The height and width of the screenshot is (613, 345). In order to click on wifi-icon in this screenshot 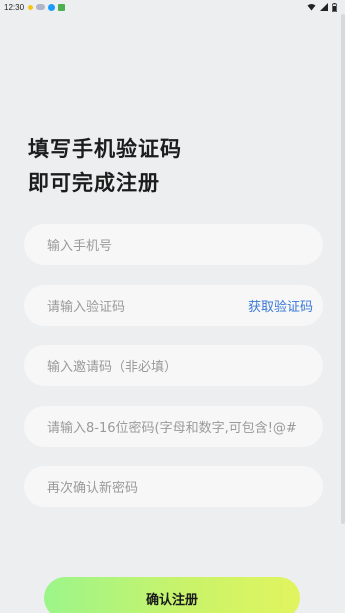, I will do `click(311, 7)`.